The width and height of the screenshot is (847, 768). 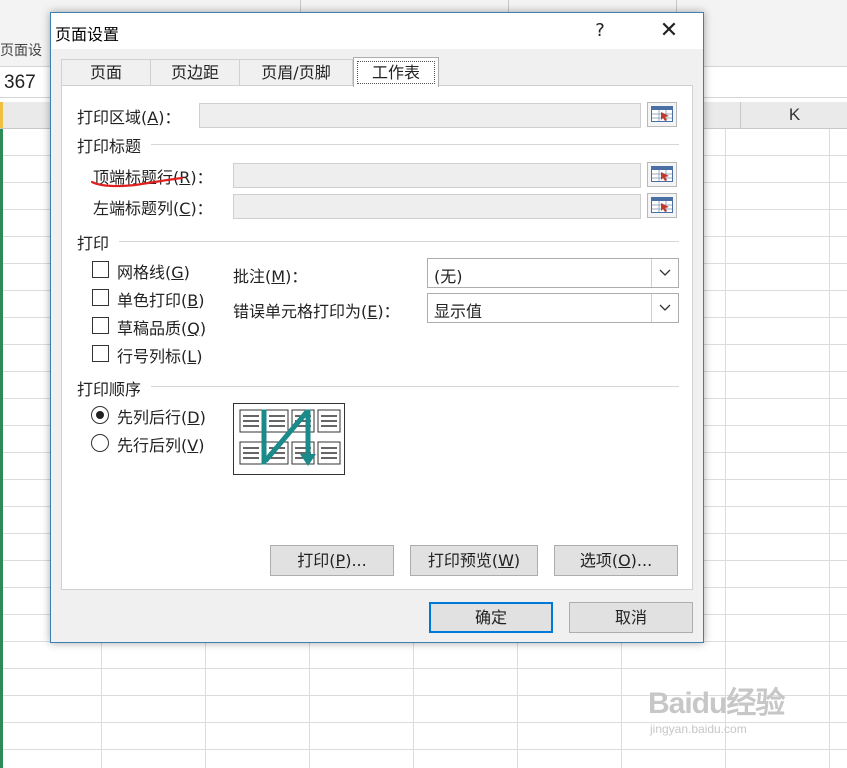 I want to click on gridlines-checkbox, so click(x=100, y=269).